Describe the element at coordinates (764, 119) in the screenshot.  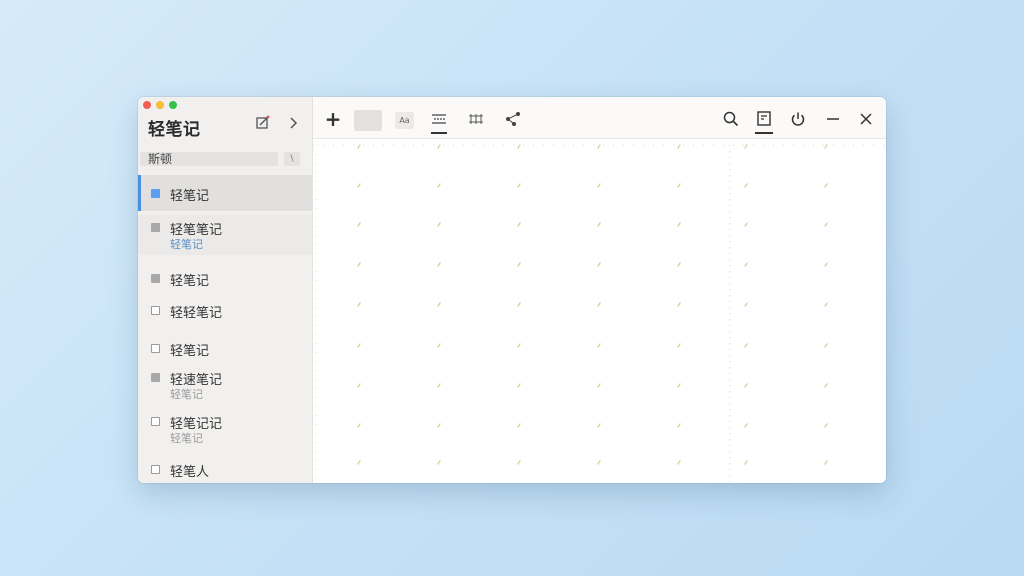
I see `note-icon` at that location.